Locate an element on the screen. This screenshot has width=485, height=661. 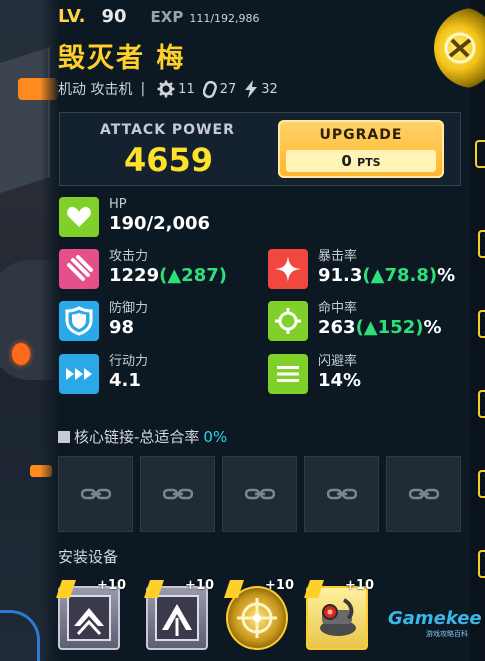
stat-crit: 暴击率 91.3(▲78.8)% is located at coordinates (361, 269).